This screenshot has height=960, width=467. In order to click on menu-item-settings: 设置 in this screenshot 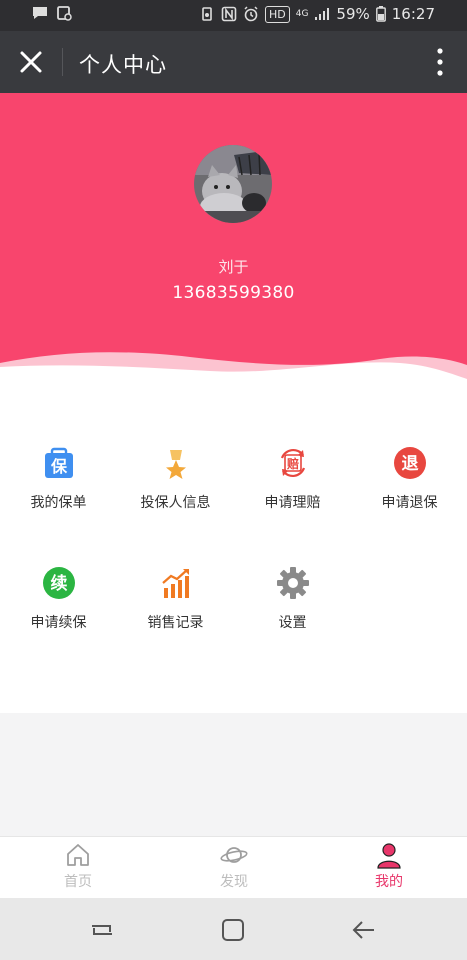, I will do `click(292, 599)`.